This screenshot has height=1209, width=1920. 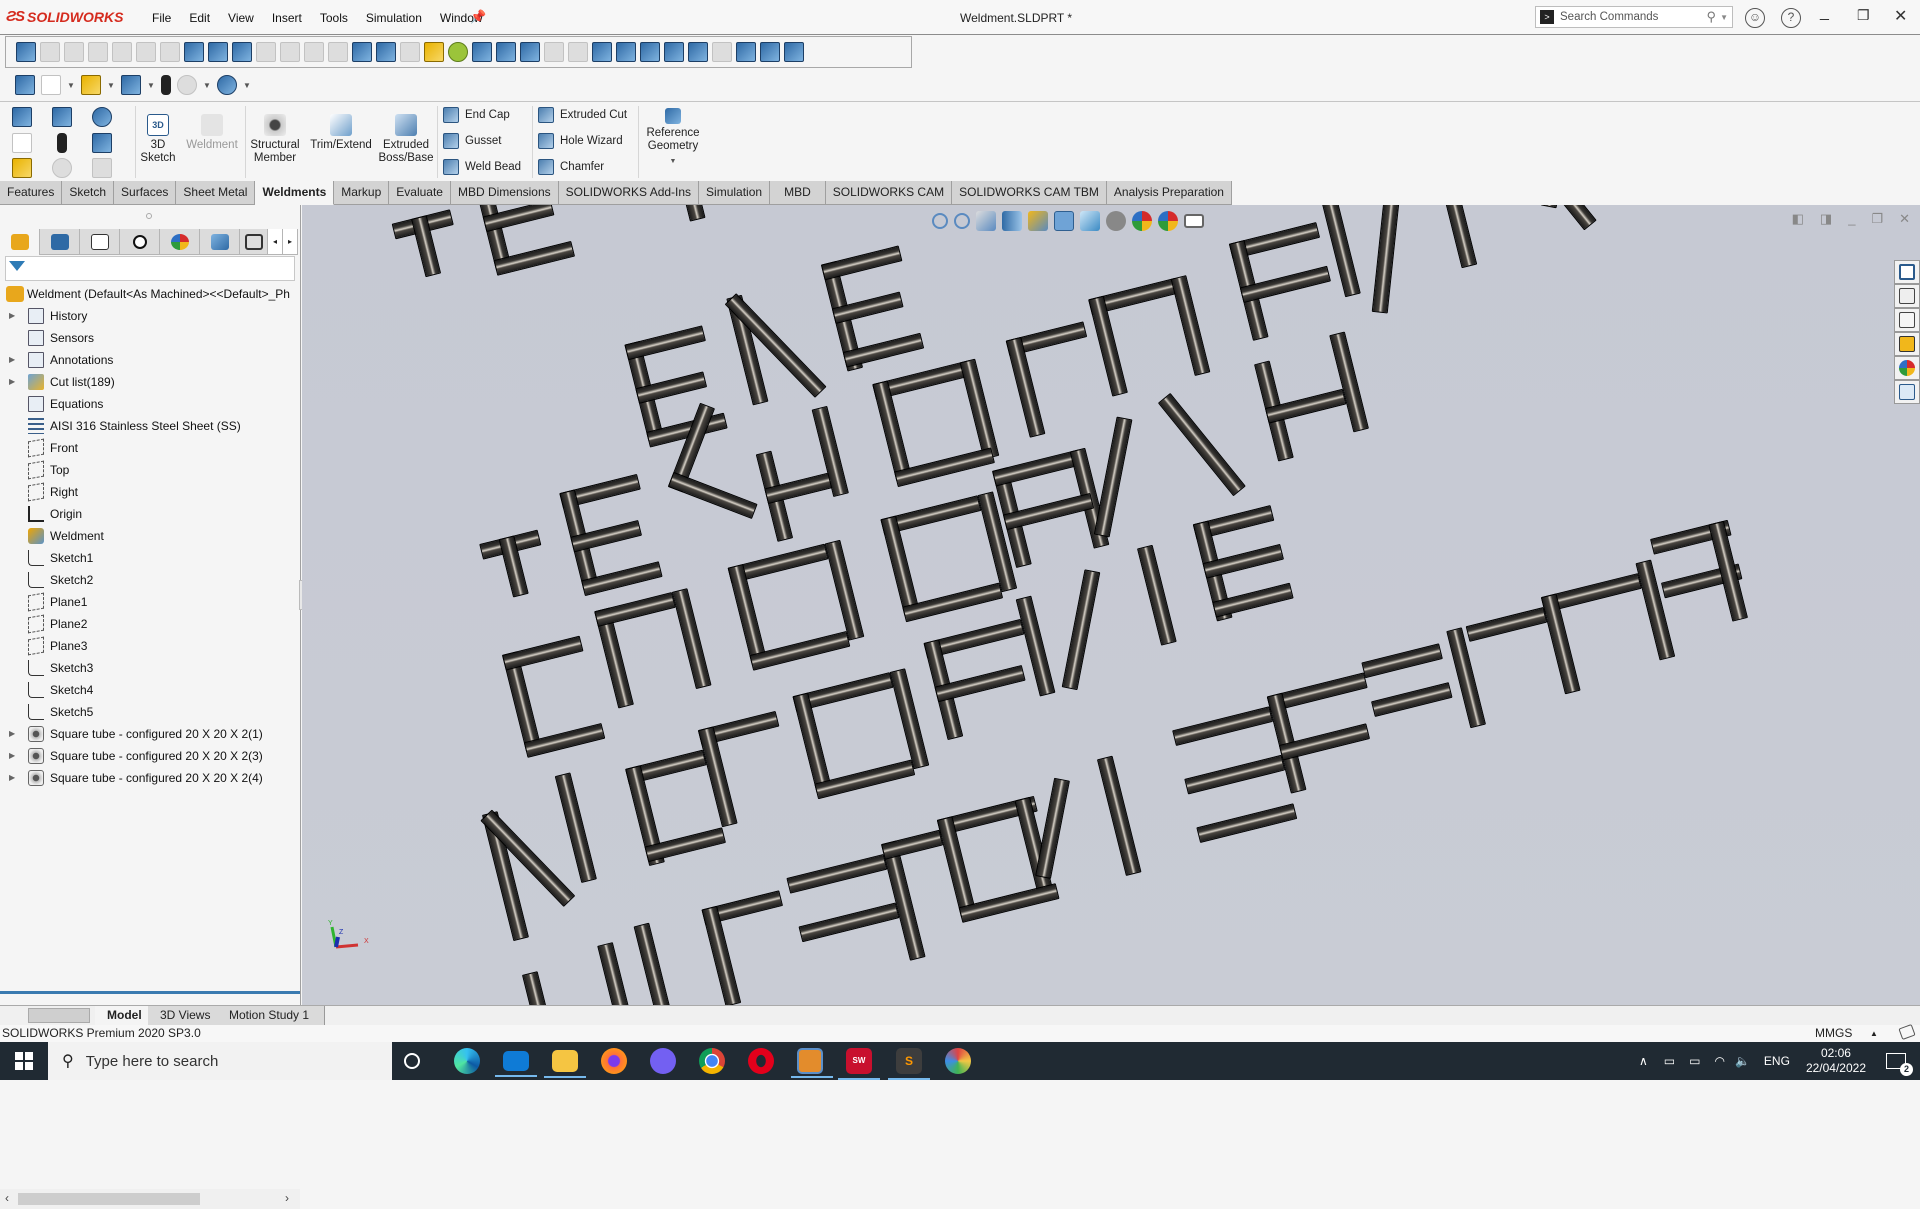 I want to click on notifications-icon: 2, so click(x=1899, y=1064).